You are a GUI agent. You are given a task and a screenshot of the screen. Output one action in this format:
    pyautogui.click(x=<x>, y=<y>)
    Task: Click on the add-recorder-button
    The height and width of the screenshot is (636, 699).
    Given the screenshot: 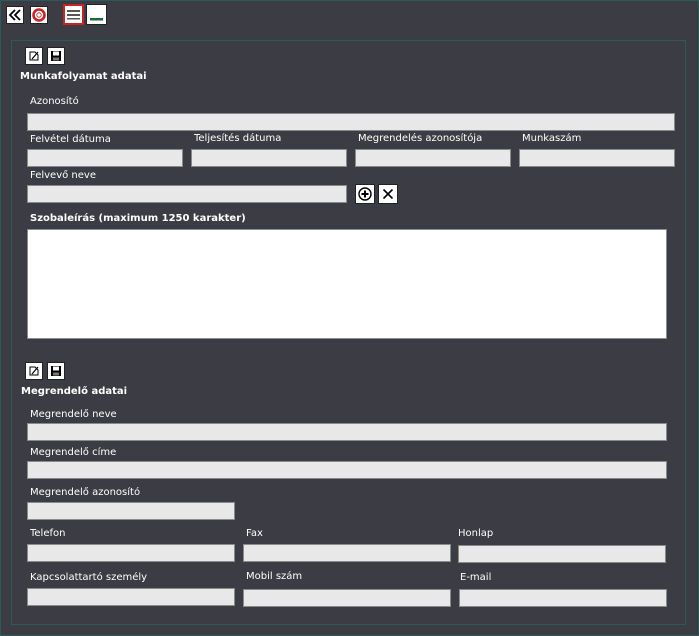 What is the action you would take?
    pyautogui.click(x=365, y=194)
    